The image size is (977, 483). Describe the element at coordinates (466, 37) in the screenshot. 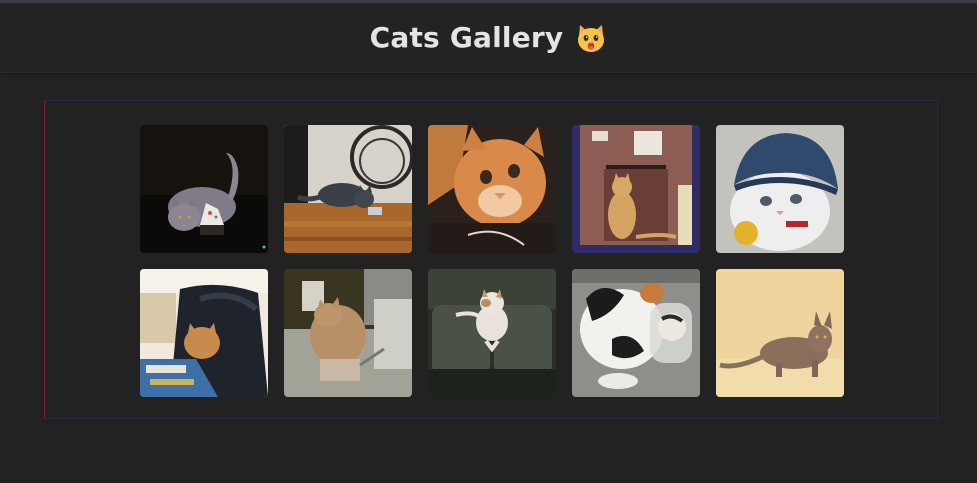

I see `page-title-text: Cats Gallery` at that location.